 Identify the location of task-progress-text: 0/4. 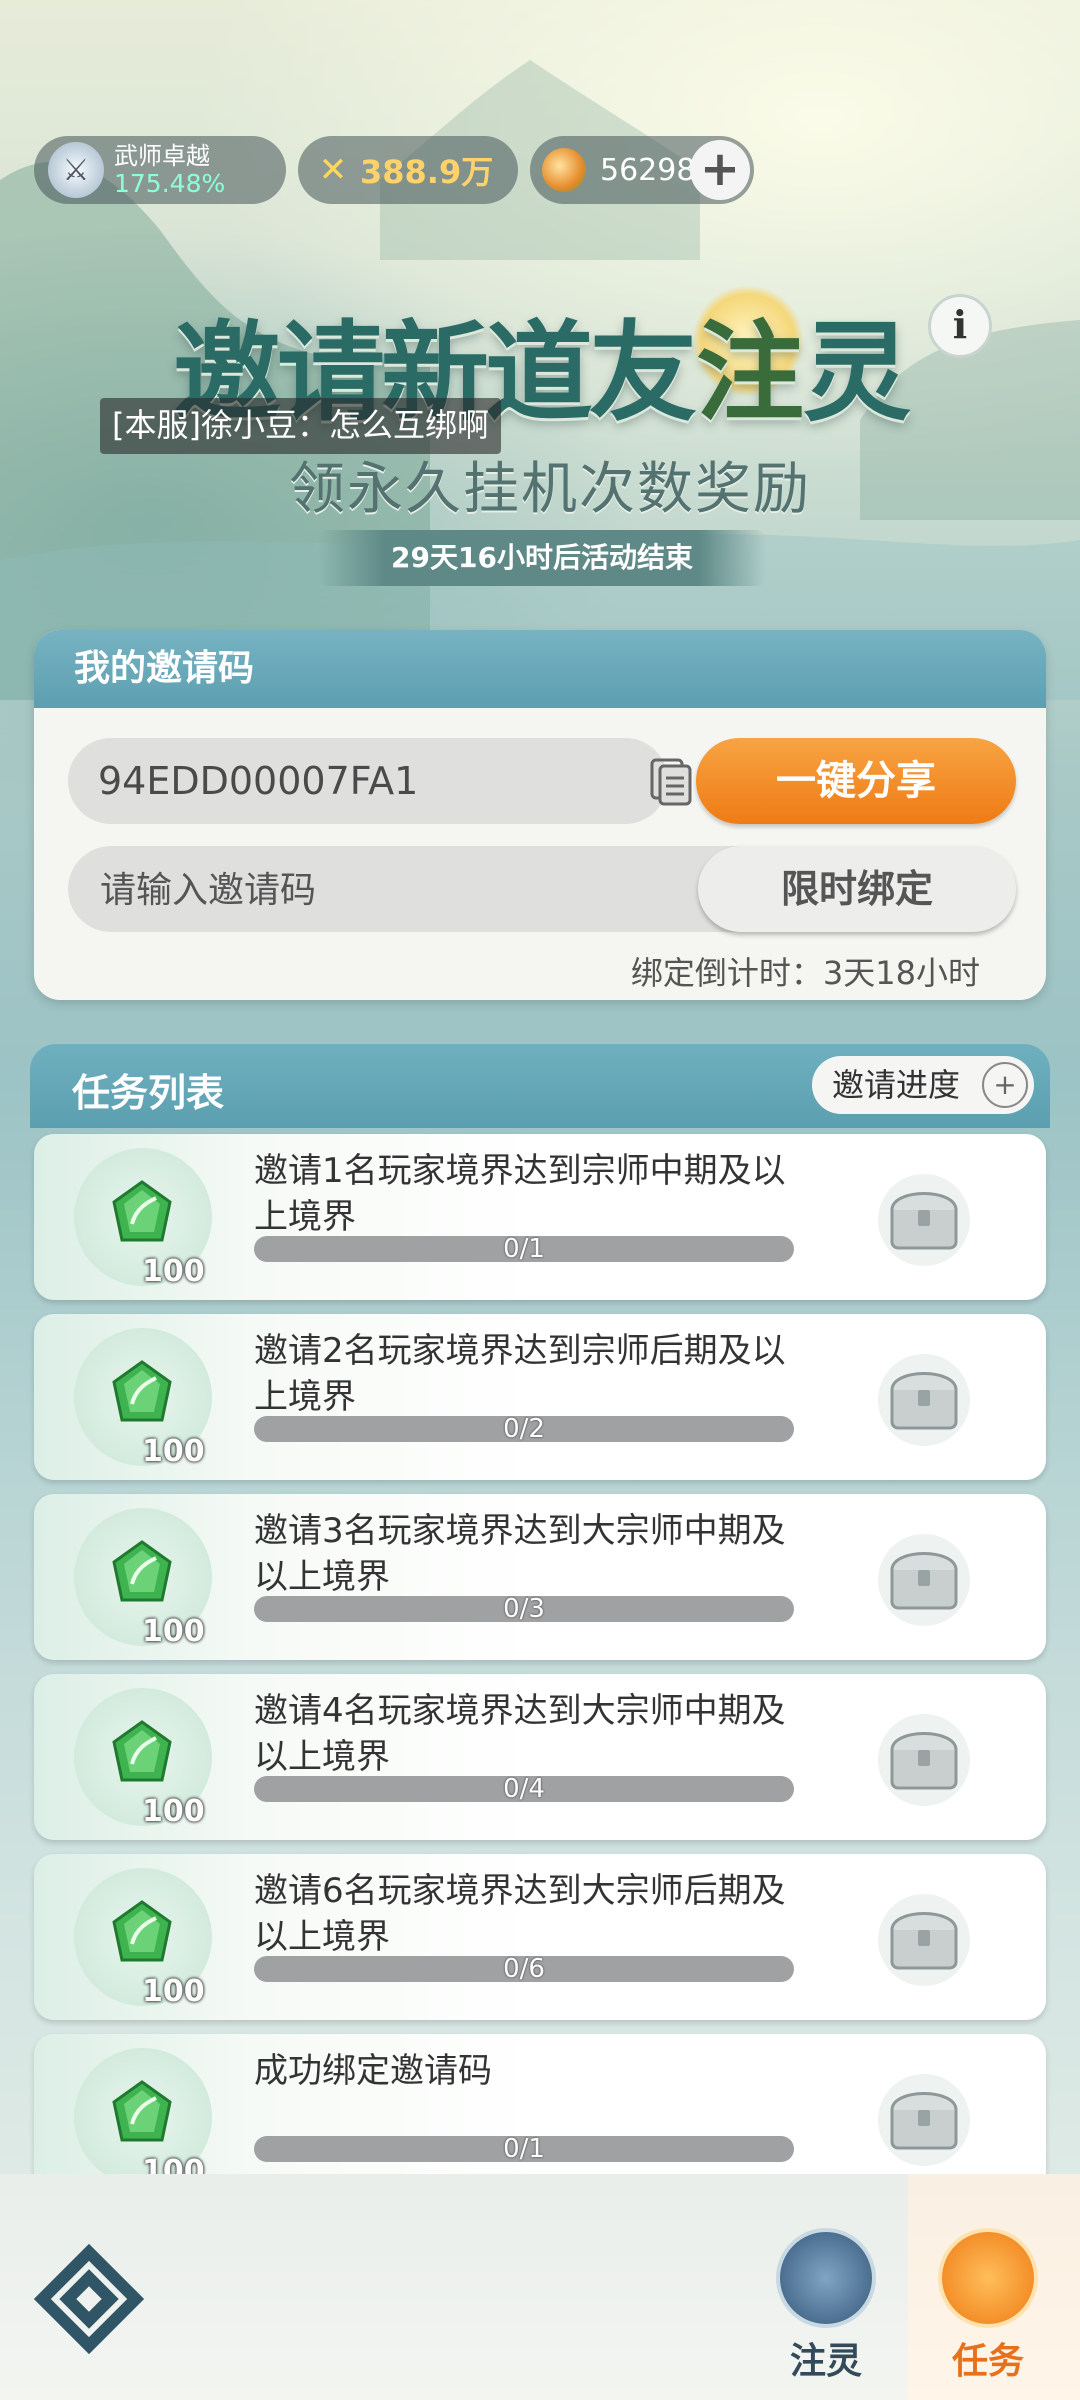
(524, 1789).